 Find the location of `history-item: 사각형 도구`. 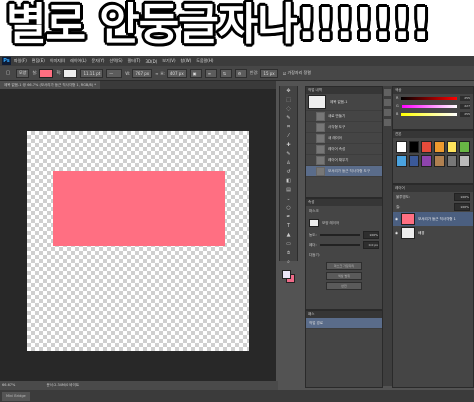

history-item: 사각형 도구 is located at coordinates (344, 127).